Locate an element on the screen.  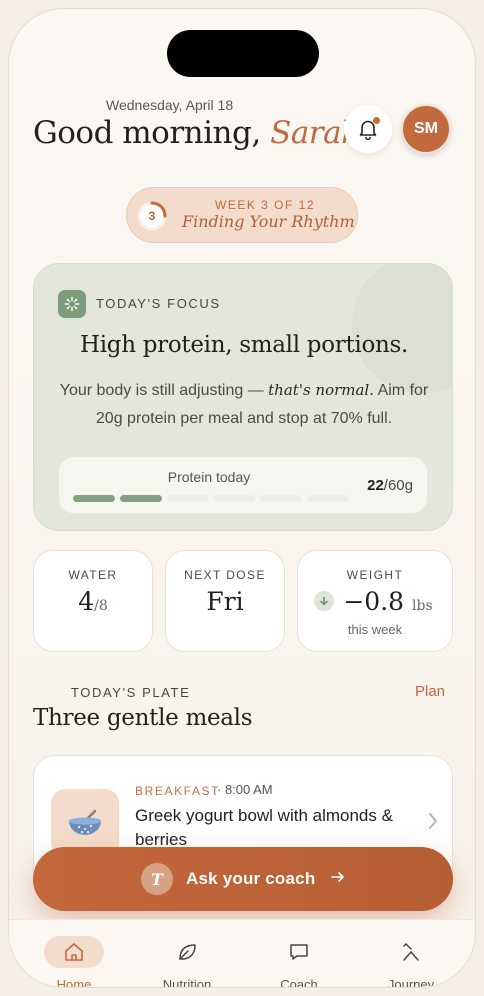
chevron-right-icon is located at coordinates (433, 821).